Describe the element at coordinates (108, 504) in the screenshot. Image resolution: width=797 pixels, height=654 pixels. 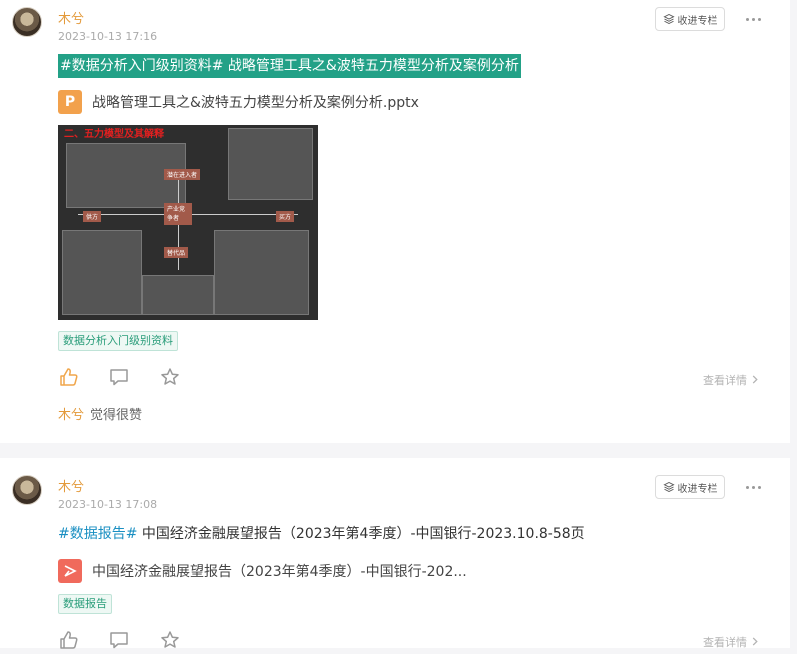
I see `post-time: 2023-10-13 17:08` at that location.